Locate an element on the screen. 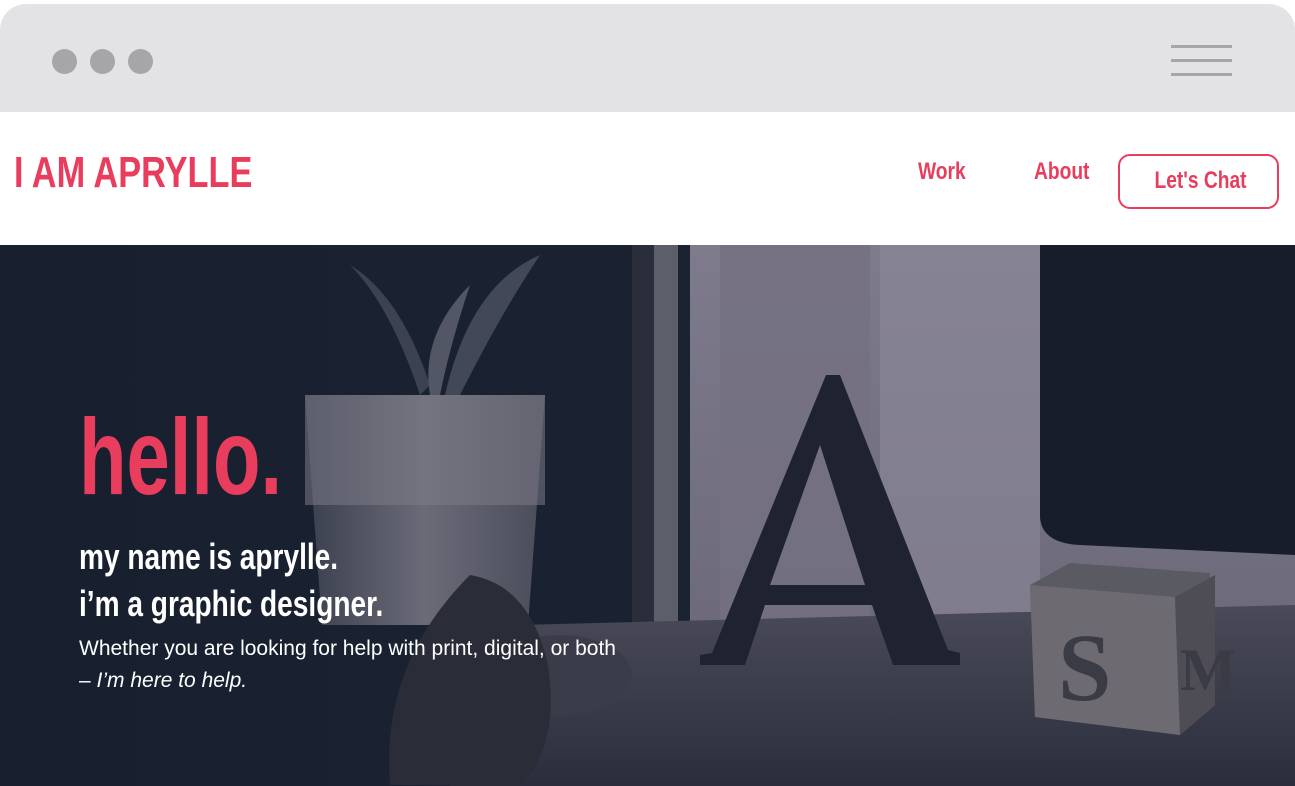 The height and width of the screenshot is (786, 1295). window-maximize-dot is located at coordinates (140, 61).